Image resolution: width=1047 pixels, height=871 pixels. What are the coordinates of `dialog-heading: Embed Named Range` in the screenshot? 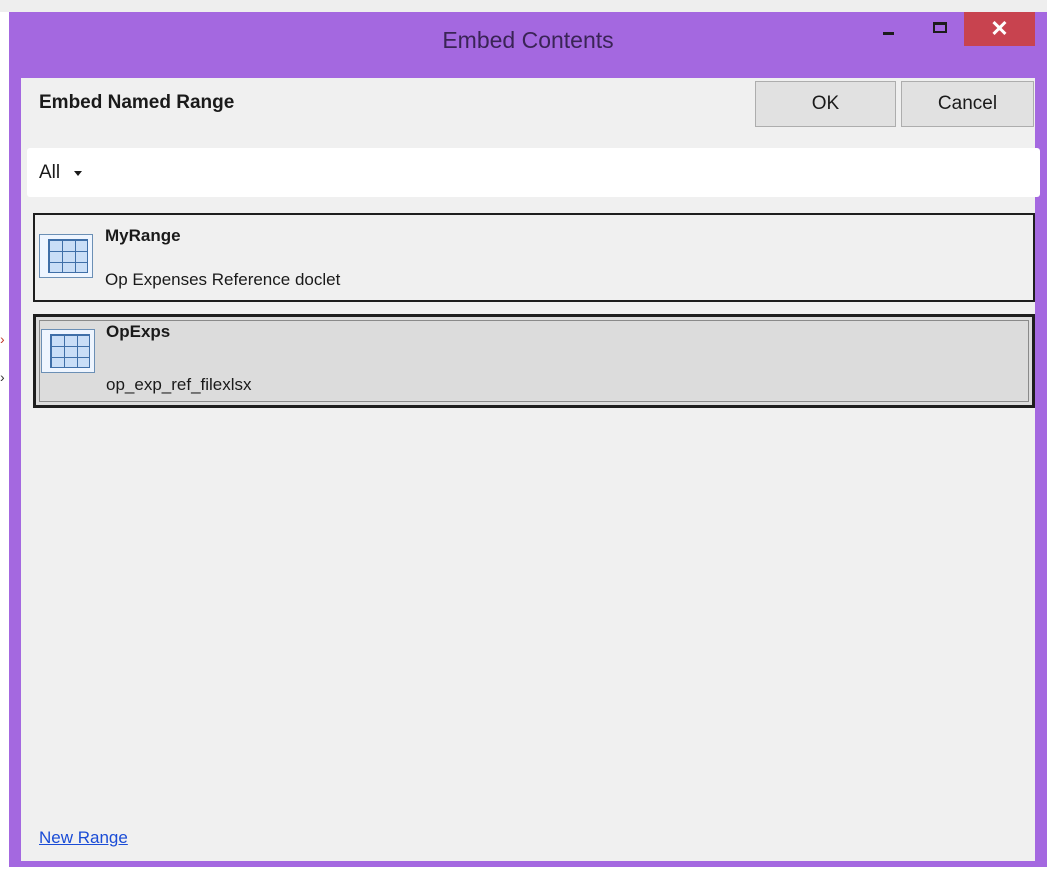 It's located at (137, 102).